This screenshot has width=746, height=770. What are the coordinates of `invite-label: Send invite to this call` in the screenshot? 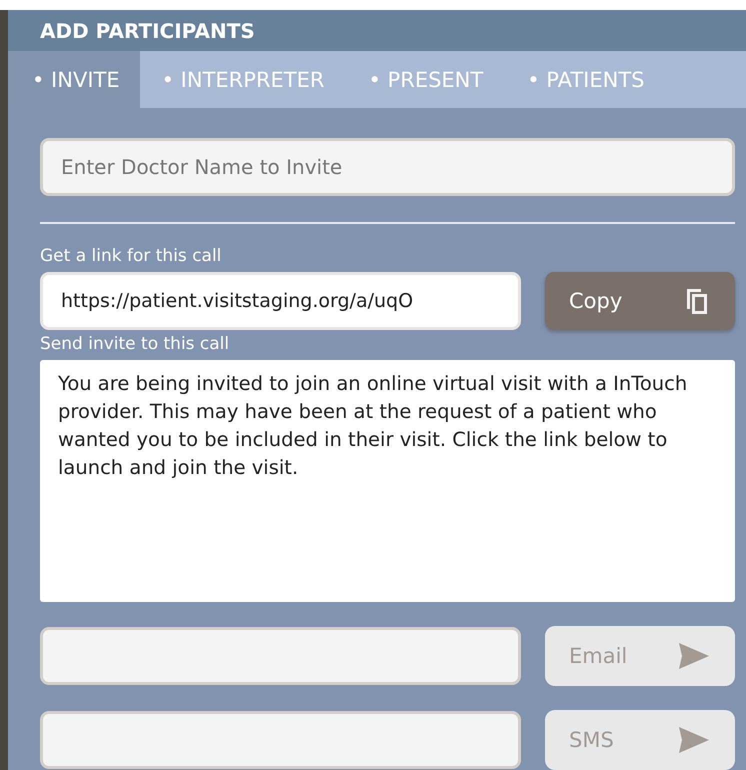 It's located at (135, 344).